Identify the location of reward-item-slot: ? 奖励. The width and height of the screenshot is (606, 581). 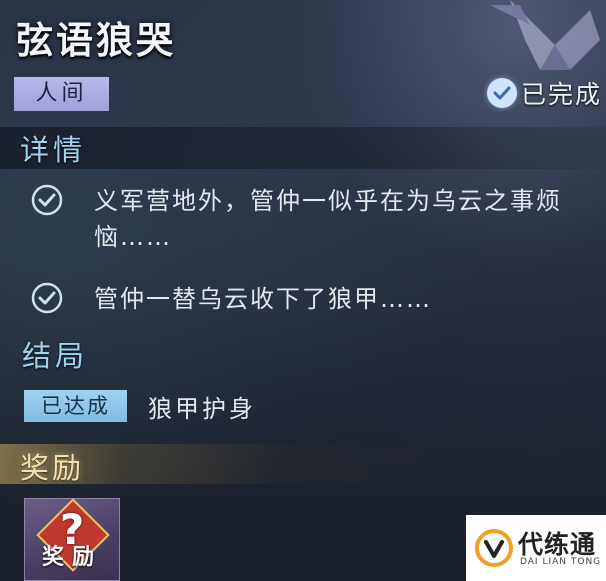
(72, 539).